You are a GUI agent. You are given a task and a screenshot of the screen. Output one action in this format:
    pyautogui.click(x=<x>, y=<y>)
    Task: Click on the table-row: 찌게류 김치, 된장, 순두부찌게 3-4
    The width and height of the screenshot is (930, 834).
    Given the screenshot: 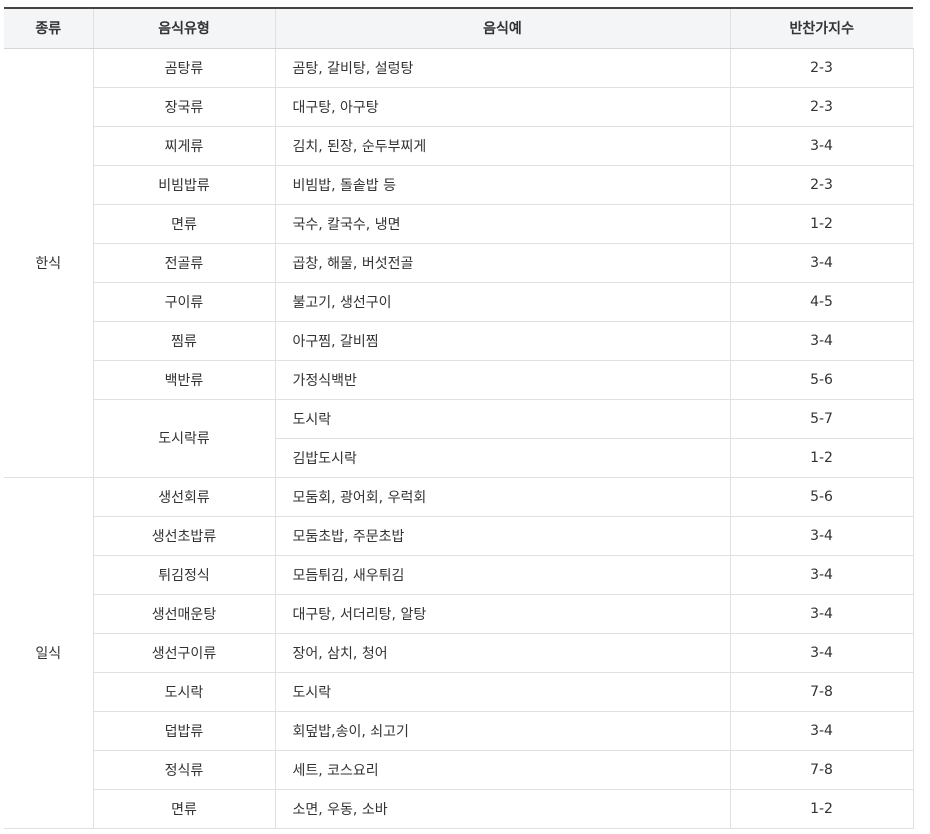 What is the action you would take?
    pyautogui.click(x=459, y=146)
    